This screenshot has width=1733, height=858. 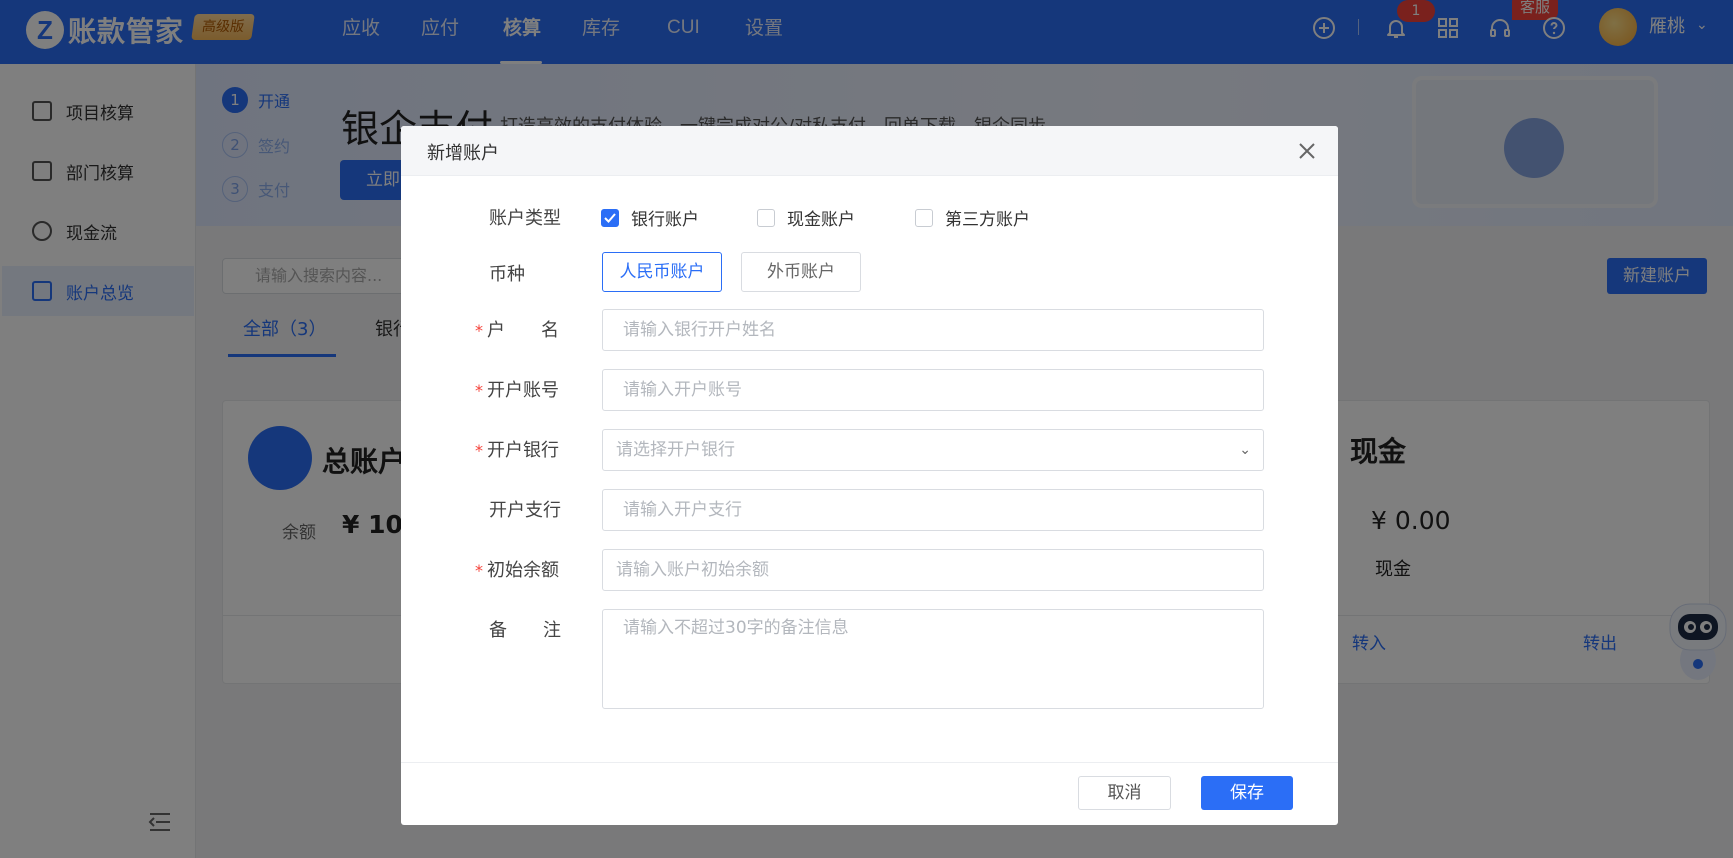 I want to click on currency-rmb-button: 人民币账户, so click(x=662, y=272).